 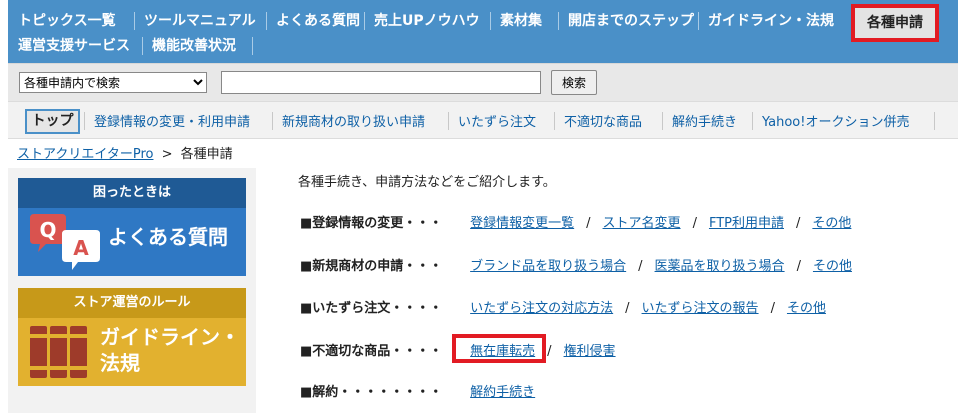 I want to click on guideline-banner-body: ガイドライン・ 法規, so click(x=132, y=352).